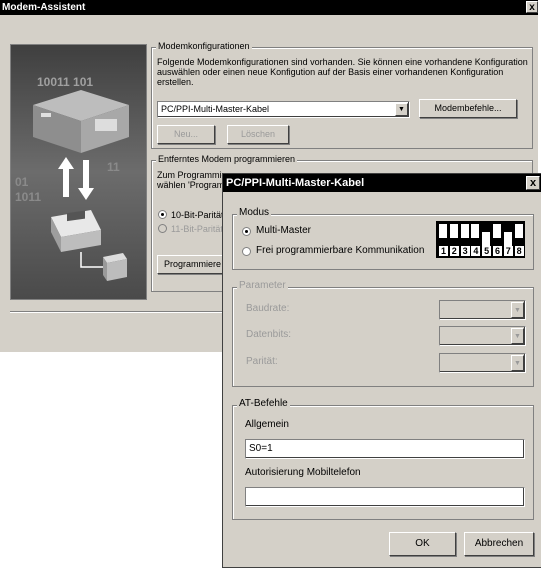 This screenshot has width=541, height=569. I want to click on art-bits-row1: 10011 101, so click(65, 82).